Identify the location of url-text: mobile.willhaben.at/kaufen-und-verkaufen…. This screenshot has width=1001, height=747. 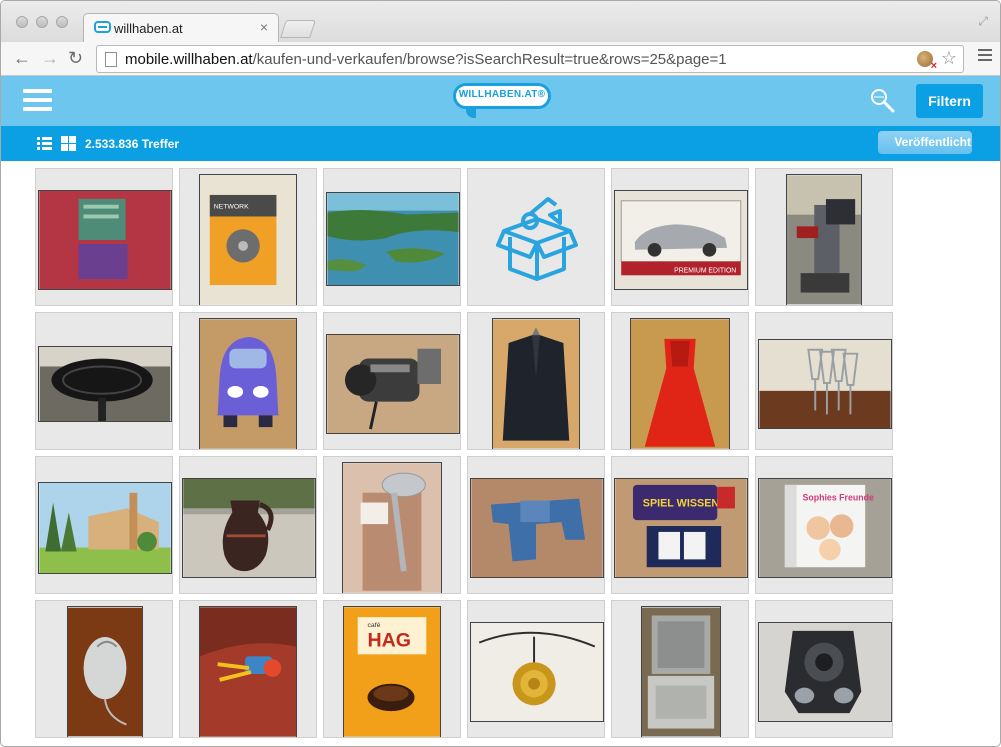
(426, 59).